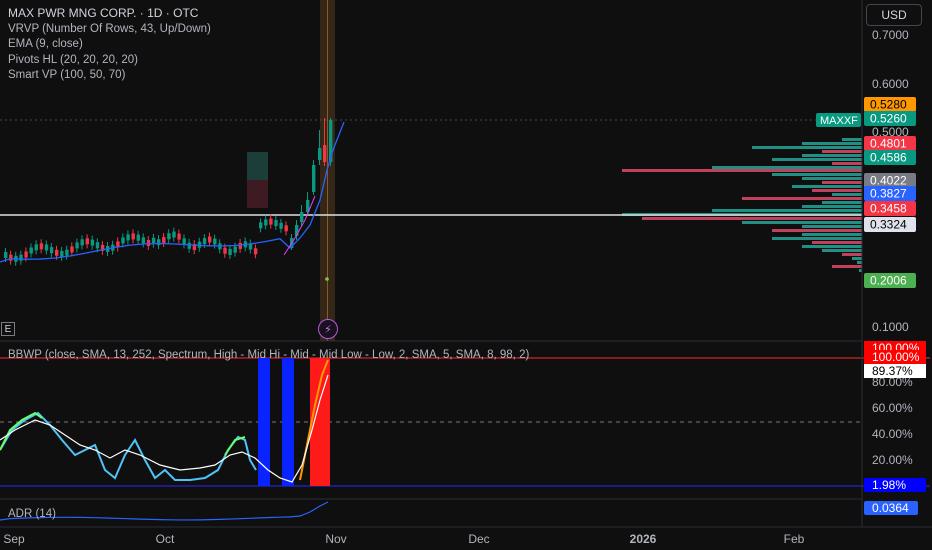 The width and height of the screenshot is (932, 550). I want to click on price-tick-label: 0.6000, so click(890, 84).